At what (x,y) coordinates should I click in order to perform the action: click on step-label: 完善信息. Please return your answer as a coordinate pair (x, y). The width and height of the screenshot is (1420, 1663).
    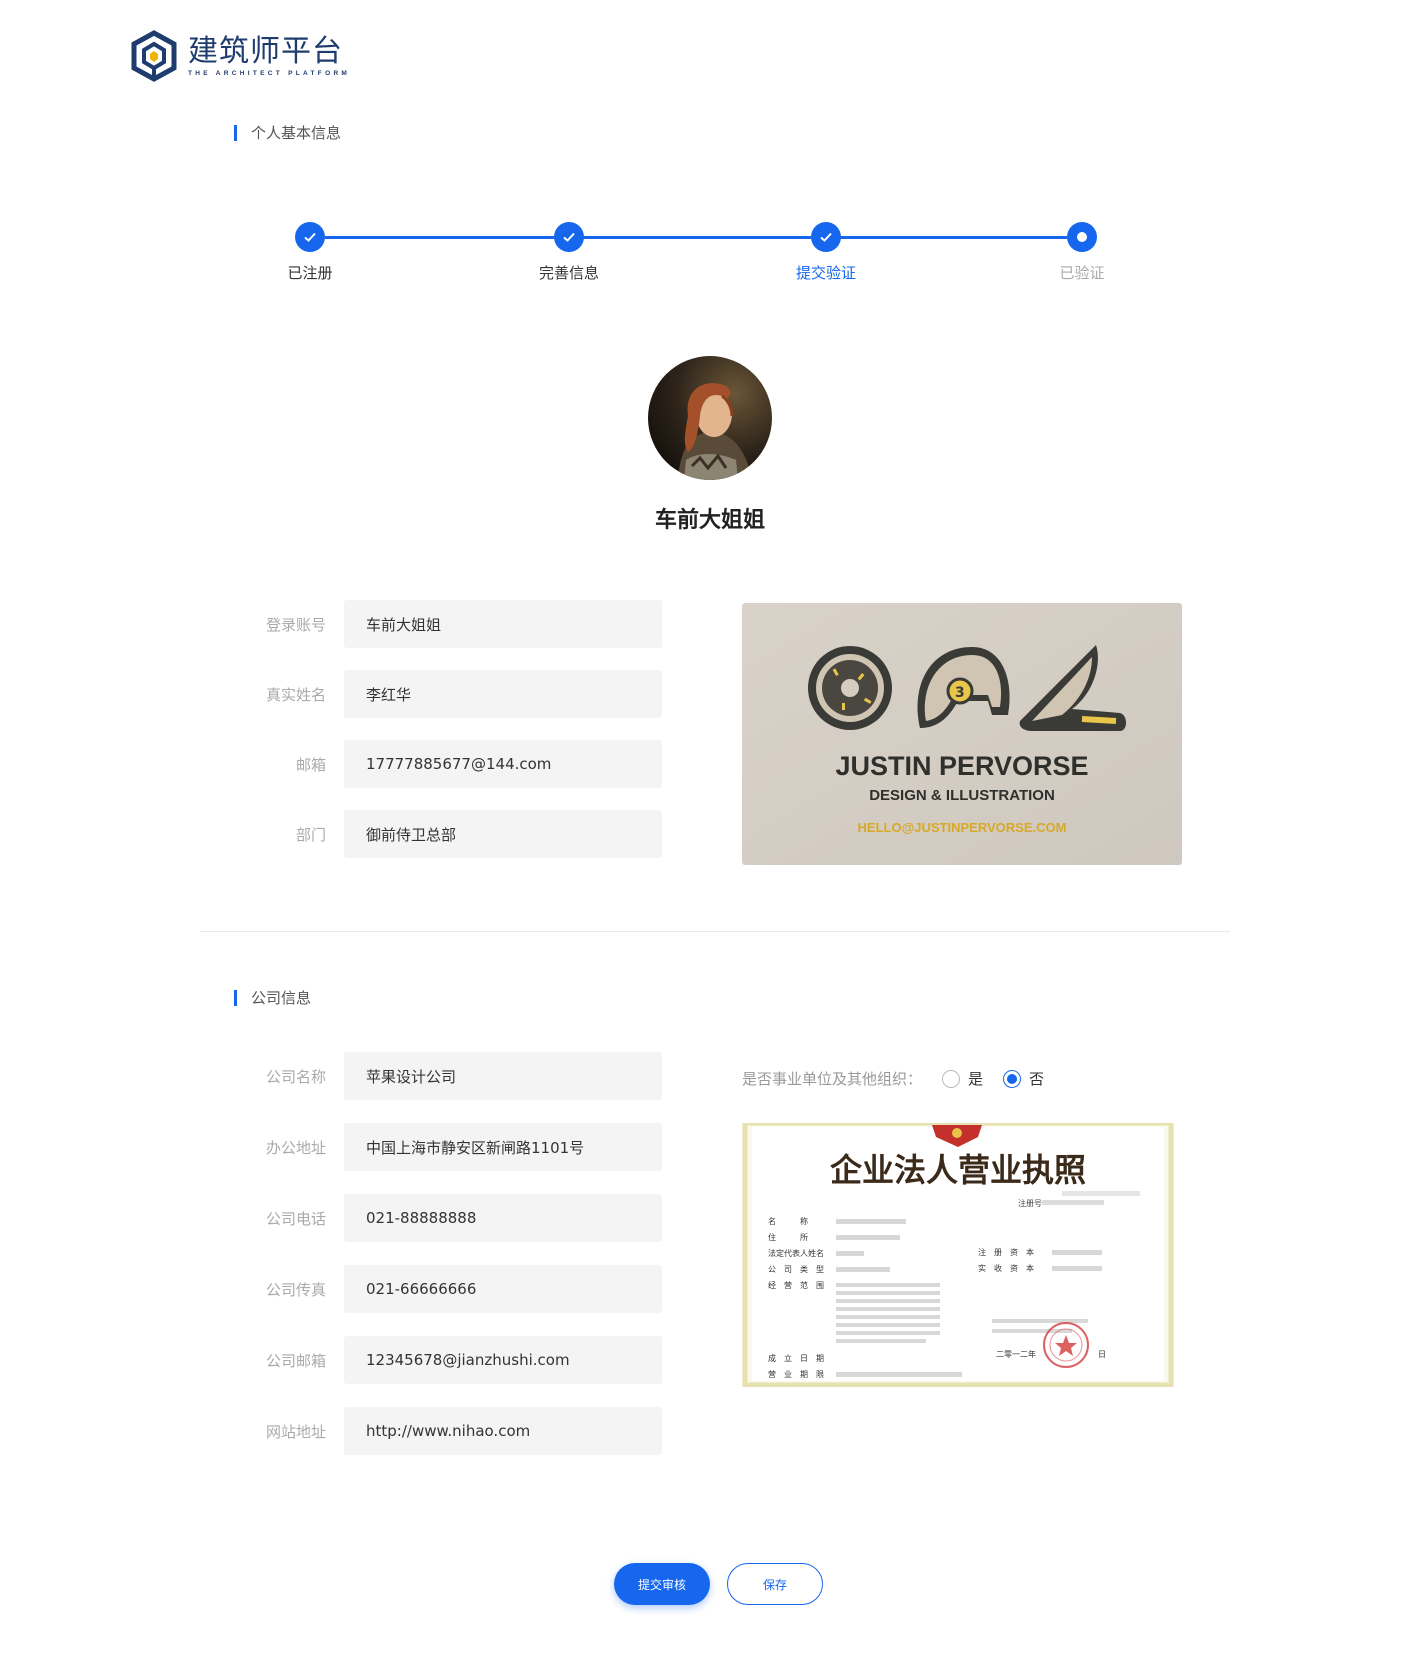
    Looking at the image, I should click on (568, 273).